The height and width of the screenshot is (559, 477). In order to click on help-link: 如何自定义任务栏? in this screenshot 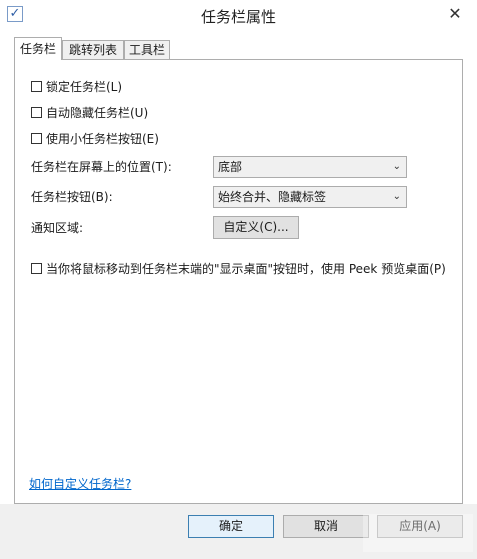, I will do `click(80, 483)`.